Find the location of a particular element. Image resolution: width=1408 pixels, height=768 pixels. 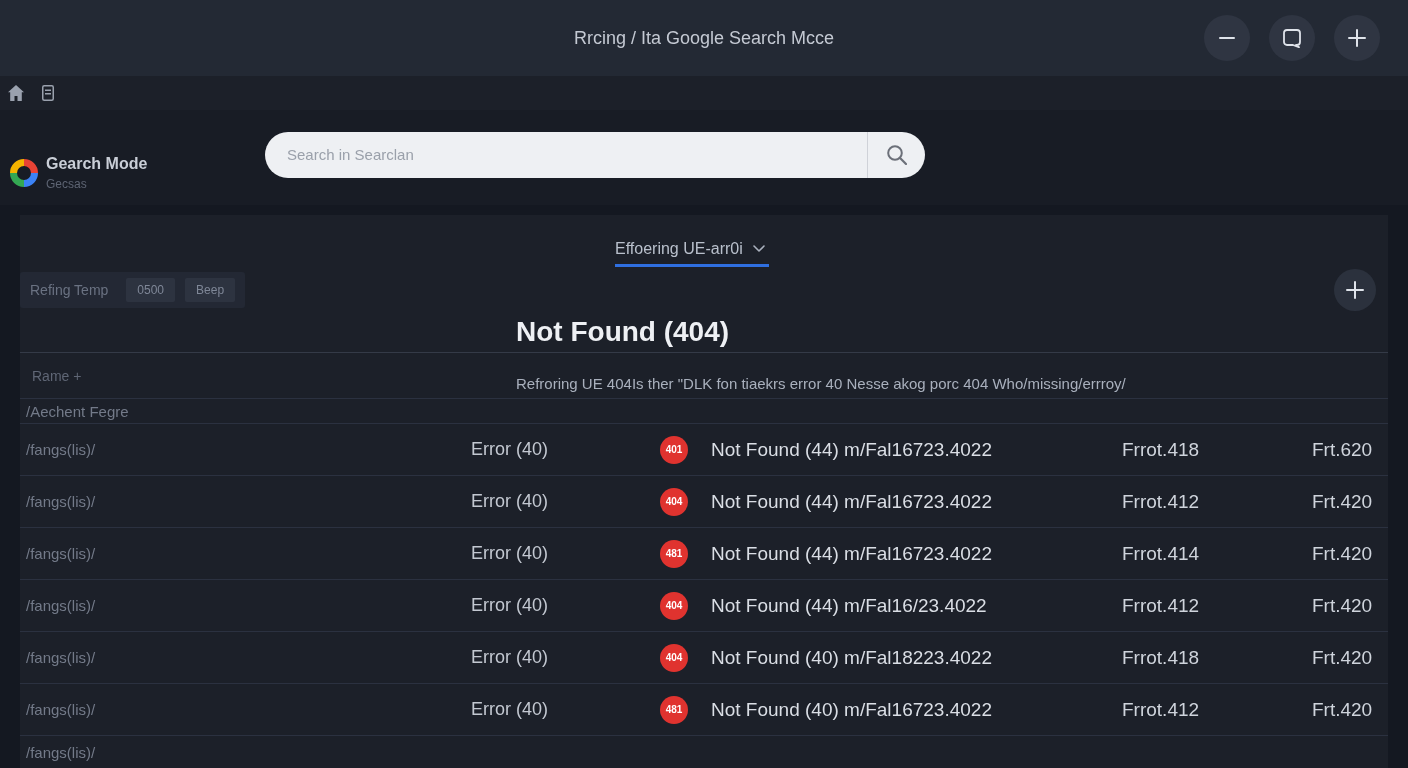

document-button is located at coordinates (48, 93).